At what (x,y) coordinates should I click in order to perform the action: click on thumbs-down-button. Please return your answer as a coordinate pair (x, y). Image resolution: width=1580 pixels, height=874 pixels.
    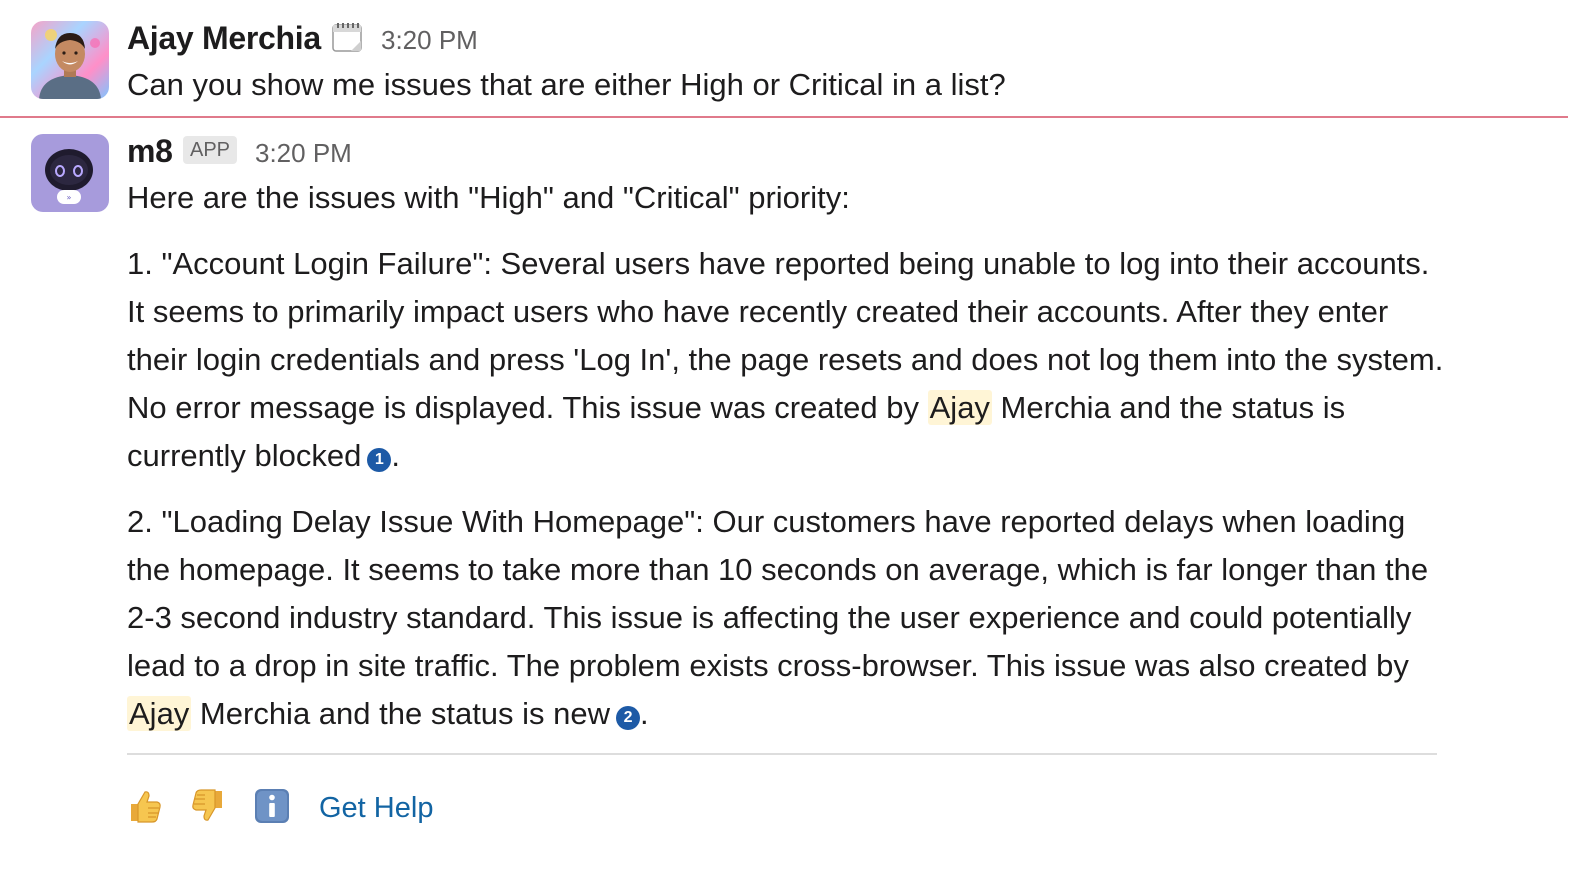
    Looking at the image, I should click on (208, 808).